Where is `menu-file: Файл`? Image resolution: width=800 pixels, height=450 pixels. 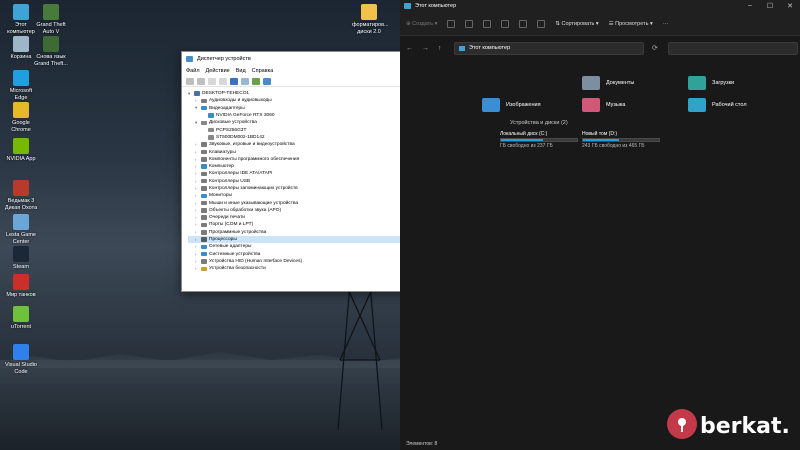
menu-file: Файл is located at coordinates (193, 71).